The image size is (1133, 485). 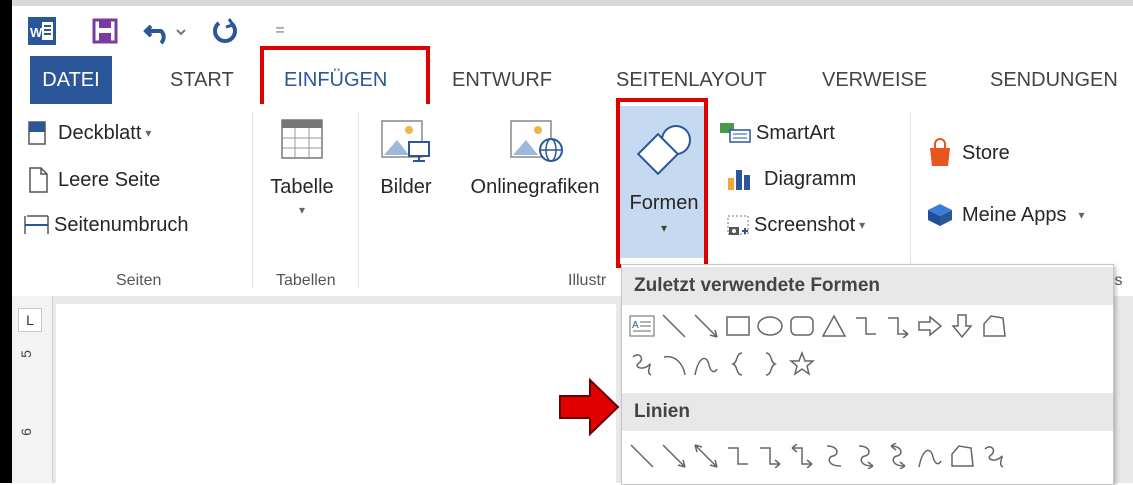 What do you see at coordinates (109, 179) in the screenshot?
I see `leere-seite-label: Leere Seite` at bounding box center [109, 179].